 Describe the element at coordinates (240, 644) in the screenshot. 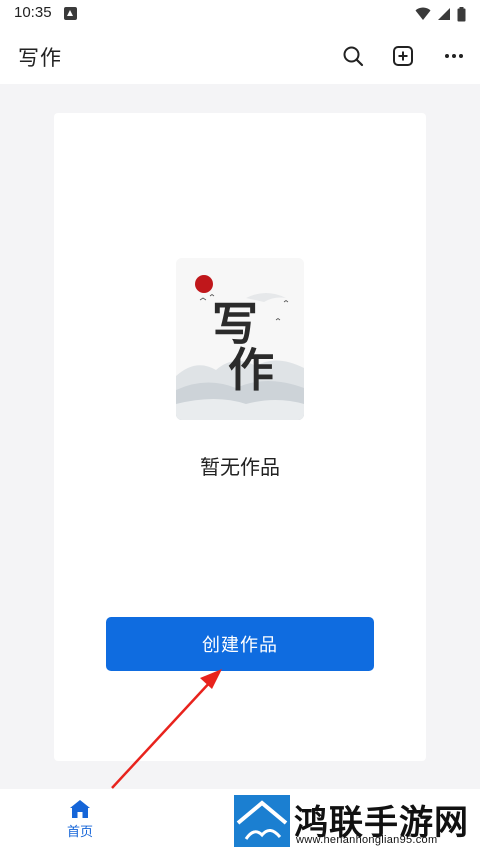

I see `create-work-button: 创建作品` at that location.